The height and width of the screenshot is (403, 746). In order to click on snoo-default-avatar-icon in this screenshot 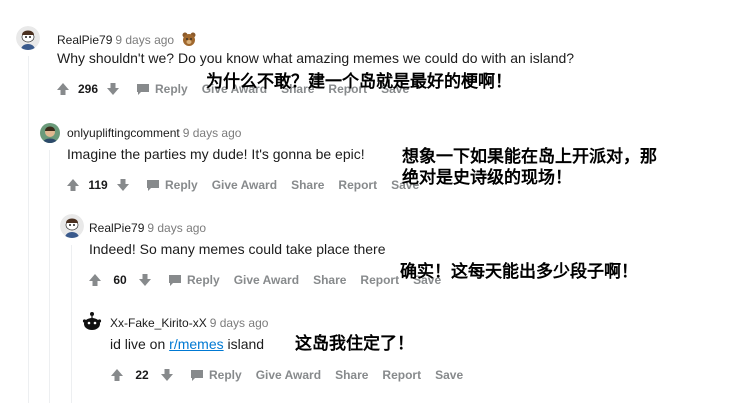, I will do `click(92, 321)`.